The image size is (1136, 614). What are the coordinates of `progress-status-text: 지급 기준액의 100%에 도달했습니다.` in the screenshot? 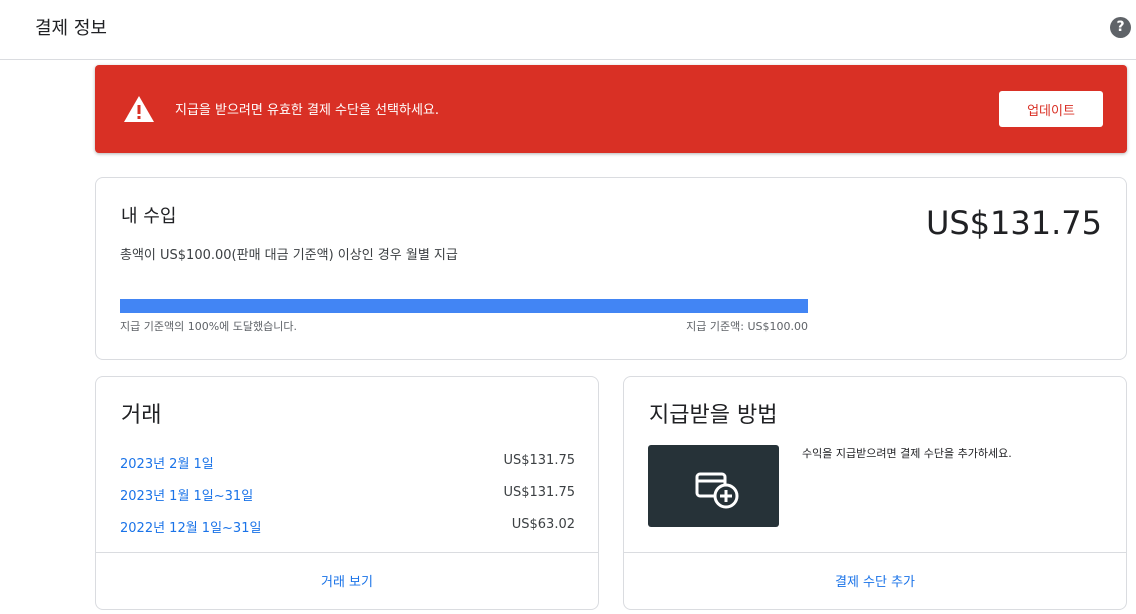 It's located at (208, 326).